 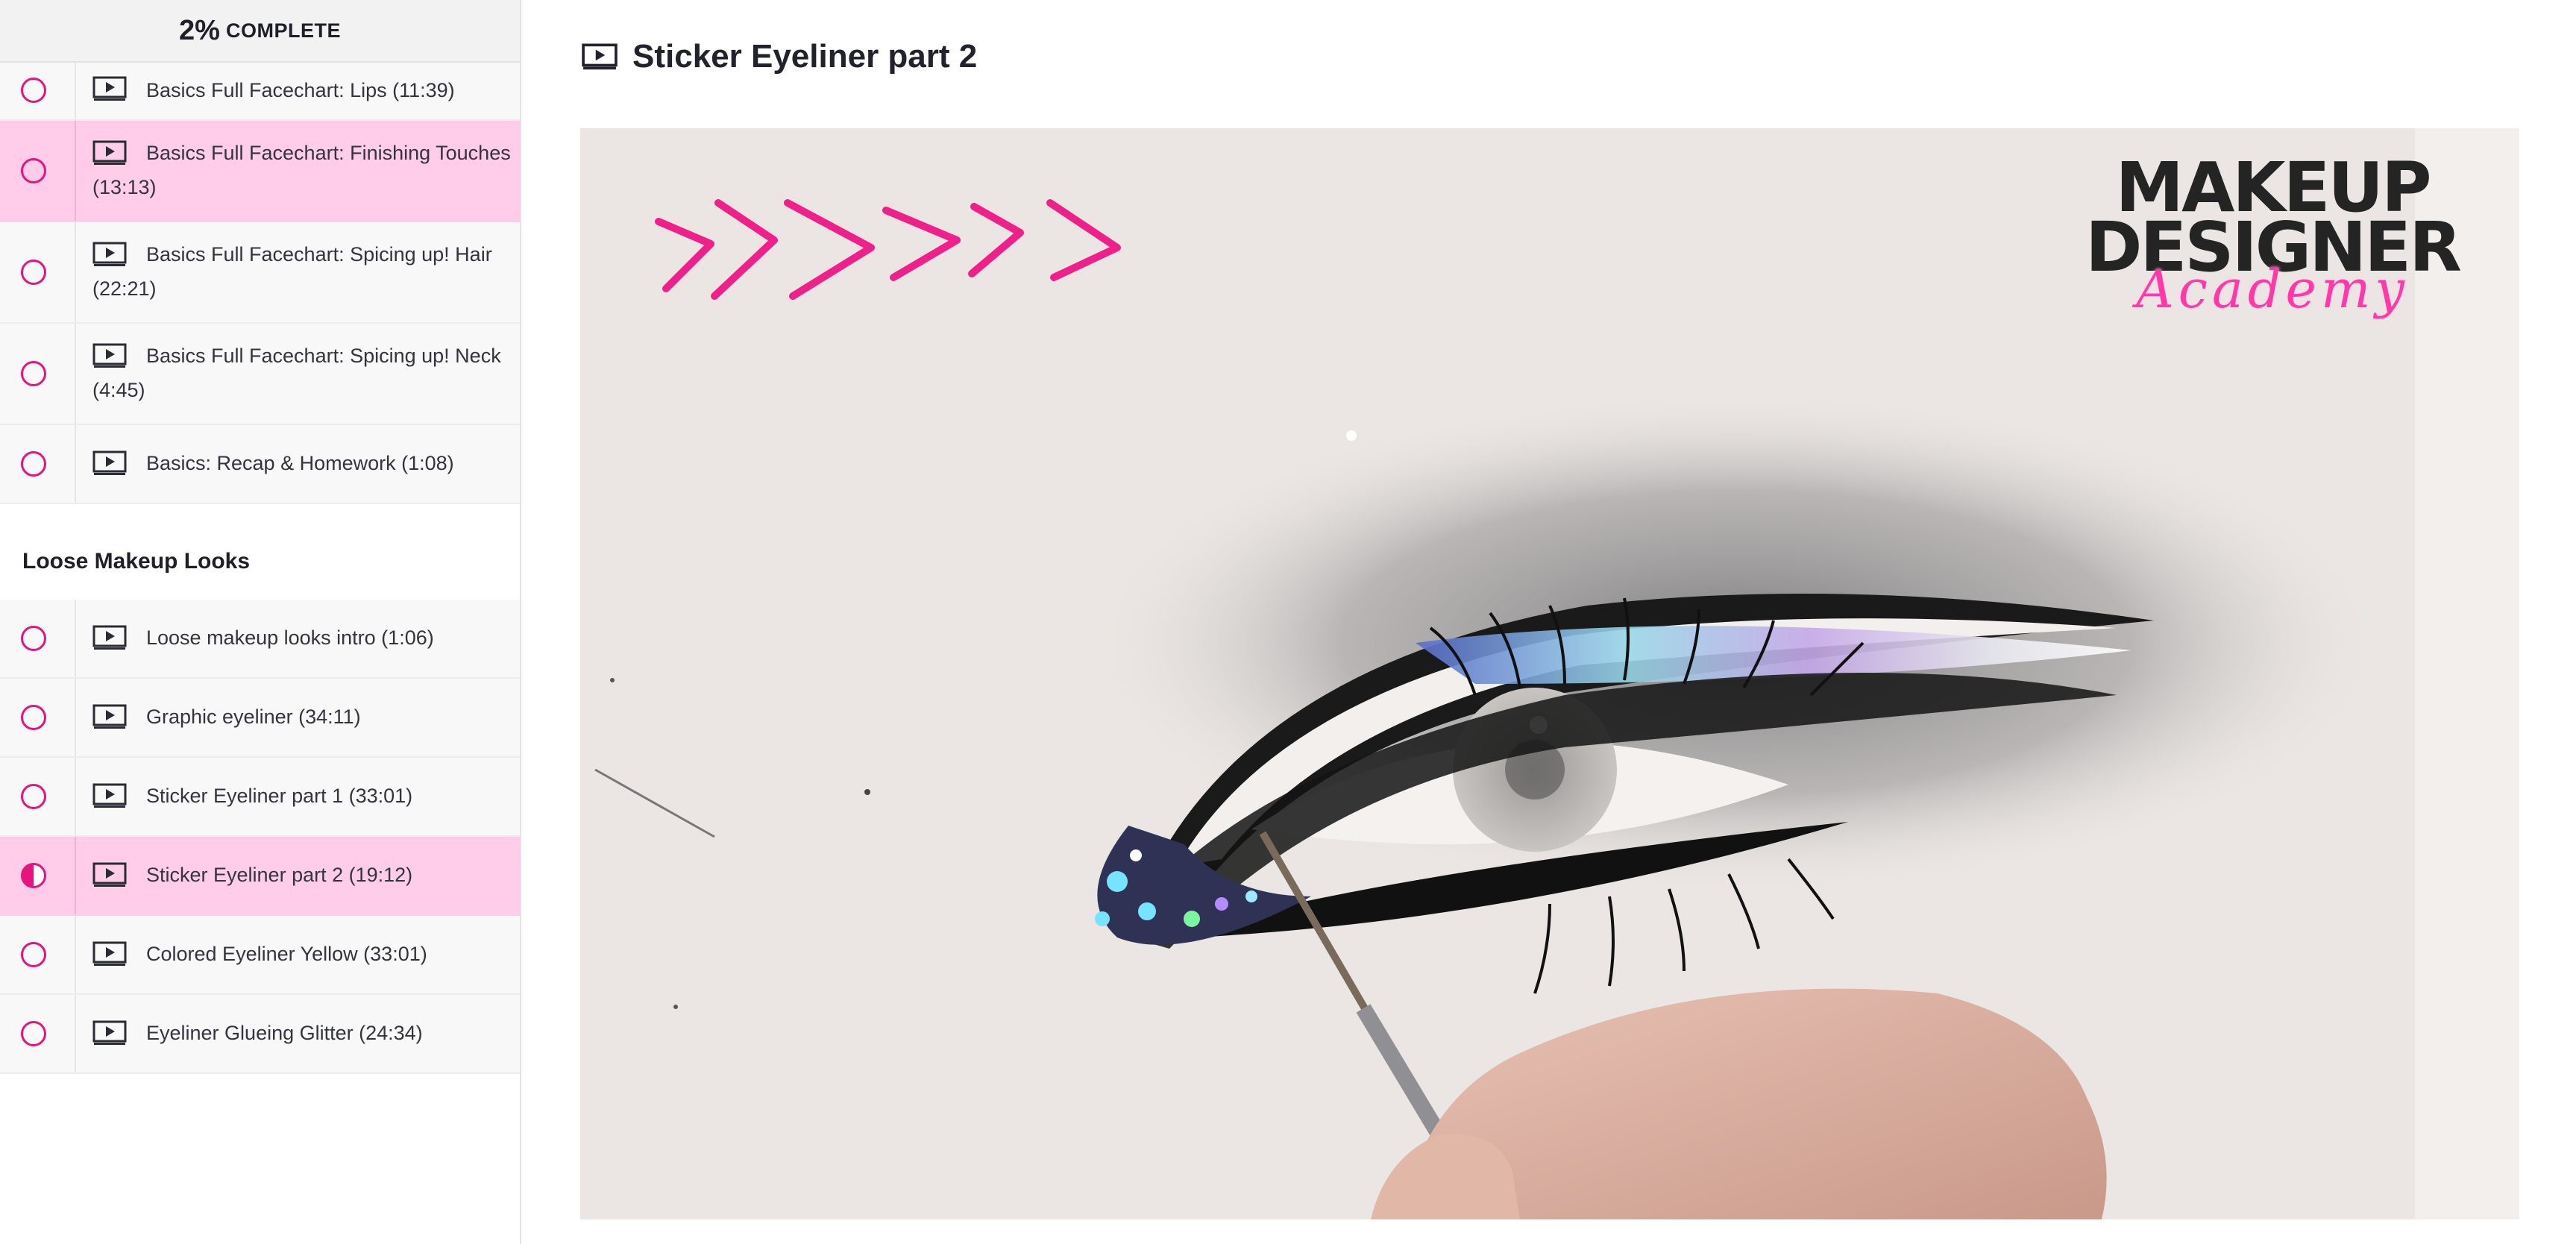 What do you see at coordinates (805, 56) in the screenshot?
I see `lecture-title-heading: Sticker Eyeliner part 2` at bounding box center [805, 56].